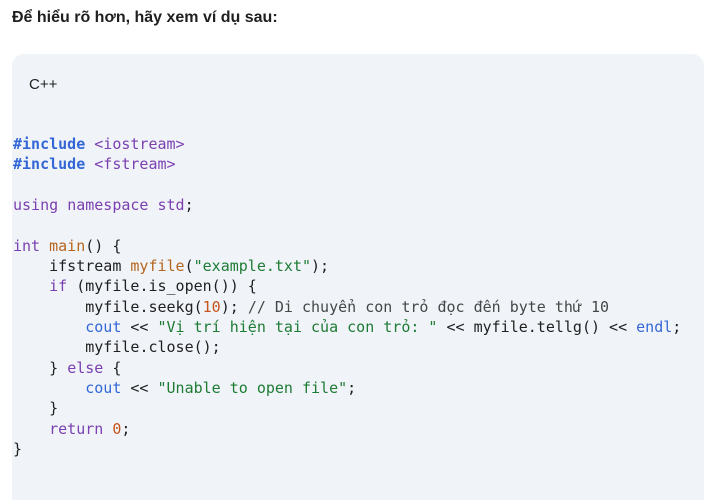 This screenshot has height=500, width=712. Describe the element at coordinates (153, 286) in the screenshot. I see `code-line: if (myfile.is_open()) {` at that location.